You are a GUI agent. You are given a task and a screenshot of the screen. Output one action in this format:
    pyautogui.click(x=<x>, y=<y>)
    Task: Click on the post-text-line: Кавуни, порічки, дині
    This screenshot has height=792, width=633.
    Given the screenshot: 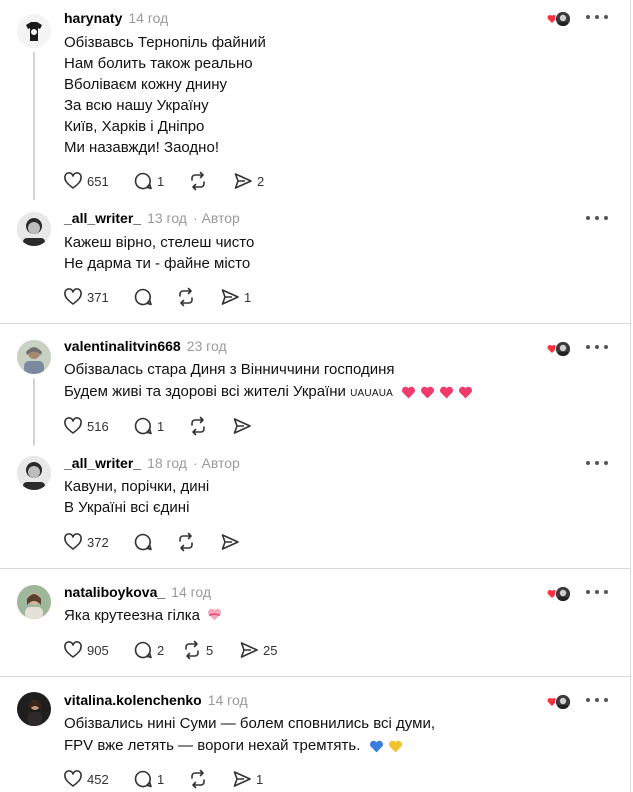 What is the action you would take?
    pyautogui.click(x=137, y=486)
    